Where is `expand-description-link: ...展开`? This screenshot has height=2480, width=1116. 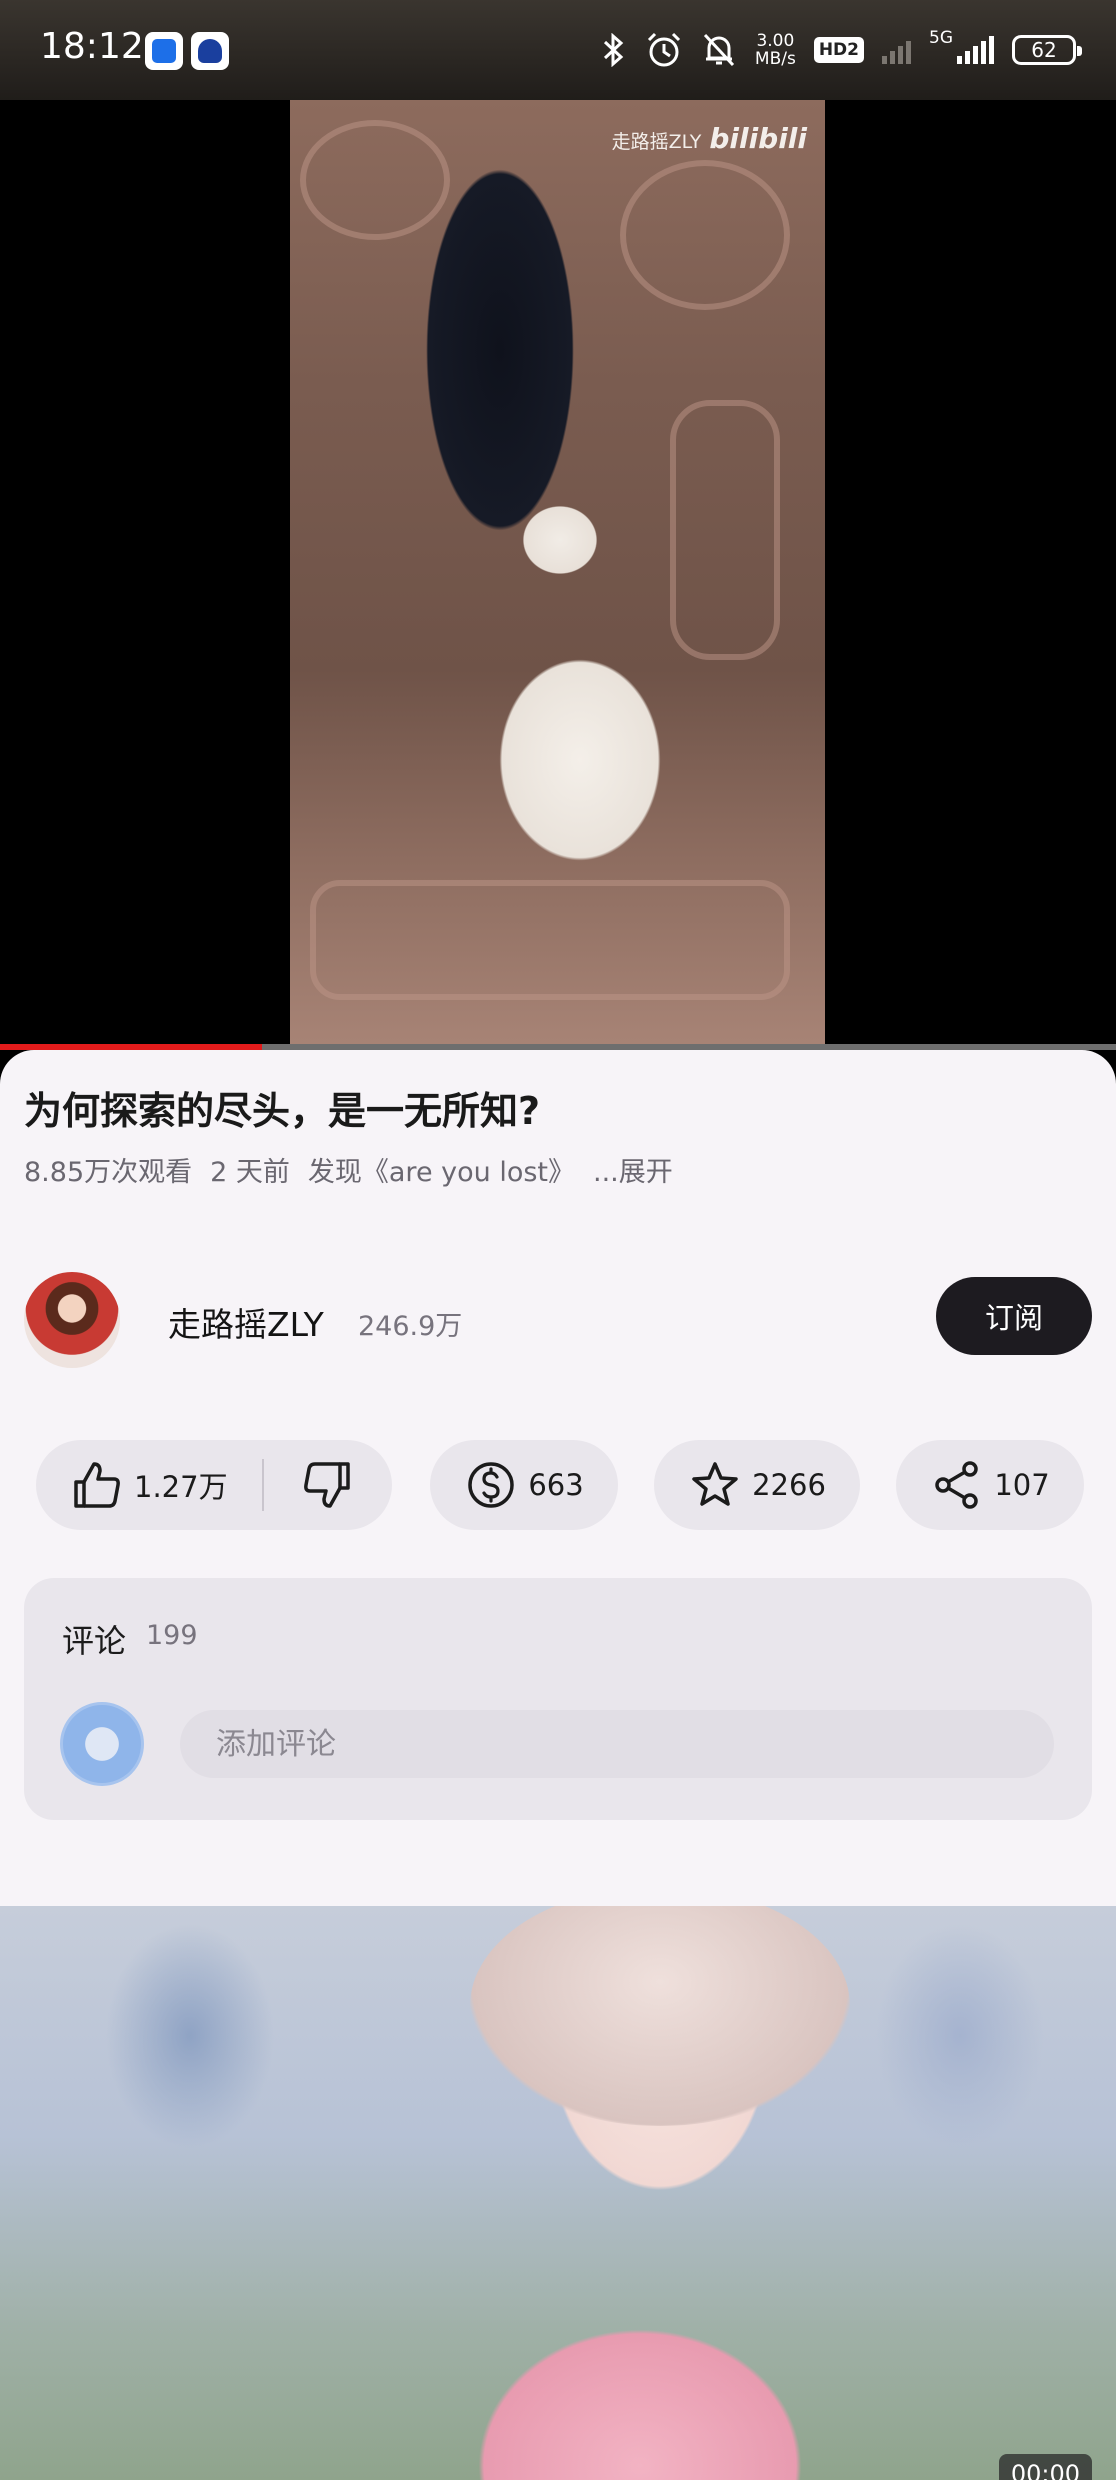
expand-description-link: ...展开 is located at coordinates (633, 1169).